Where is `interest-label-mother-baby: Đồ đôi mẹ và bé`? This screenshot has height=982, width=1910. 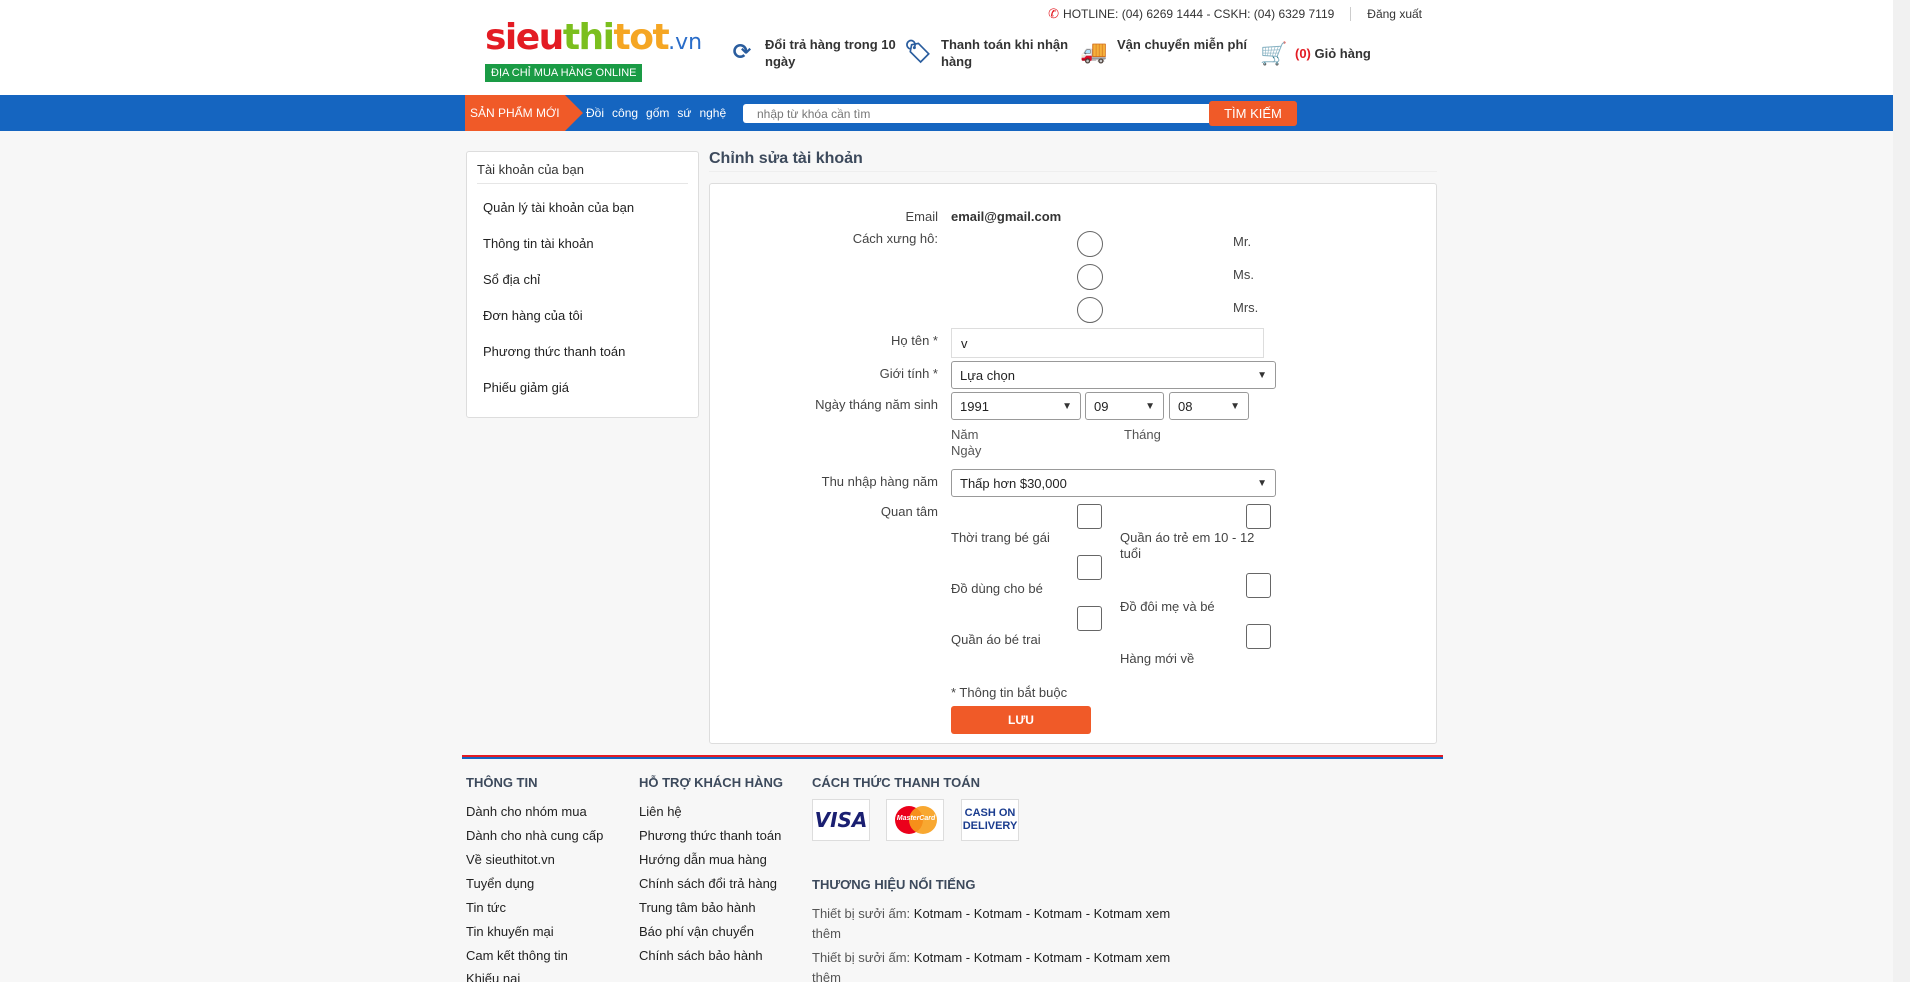
interest-label-mother-baby: Đồ đôi mẹ và bé is located at coordinates (1167, 606).